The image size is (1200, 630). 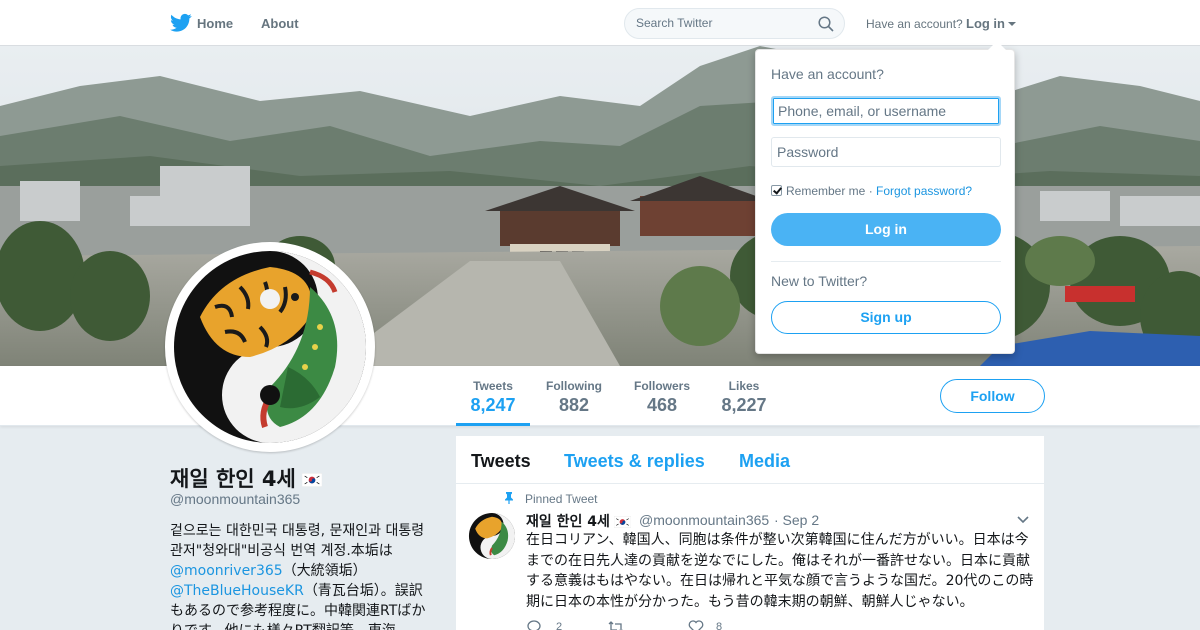 What do you see at coordinates (568, 522) in the screenshot?
I see `tweet-author-name-text: 재일 한인 4세` at bounding box center [568, 522].